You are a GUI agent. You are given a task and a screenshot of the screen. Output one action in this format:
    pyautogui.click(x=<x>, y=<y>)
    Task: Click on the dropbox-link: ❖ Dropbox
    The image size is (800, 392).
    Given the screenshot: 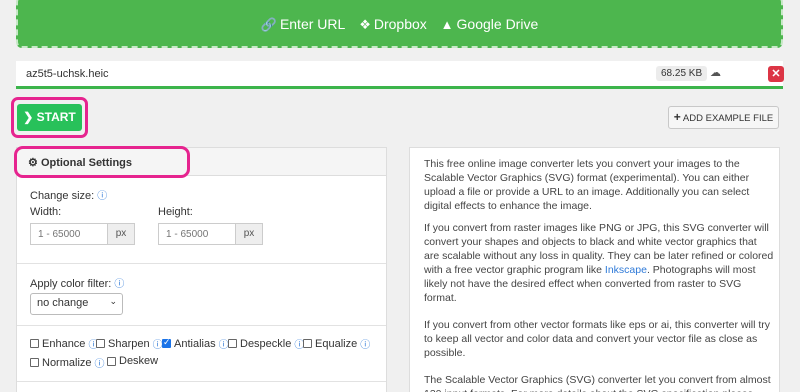 What is the action you would take?
    pyautogui.click(x=393, y=24)
    